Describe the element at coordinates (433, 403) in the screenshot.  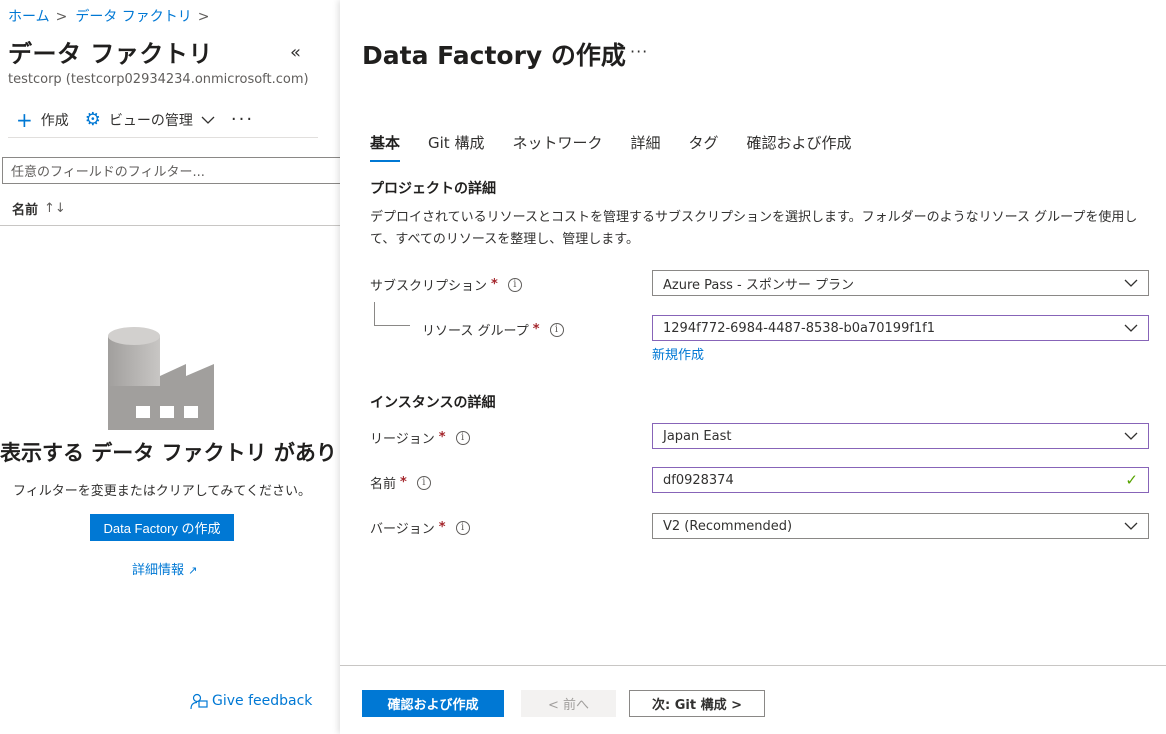
I see `instance-details-heading: インスタンスの詳細` at that location.